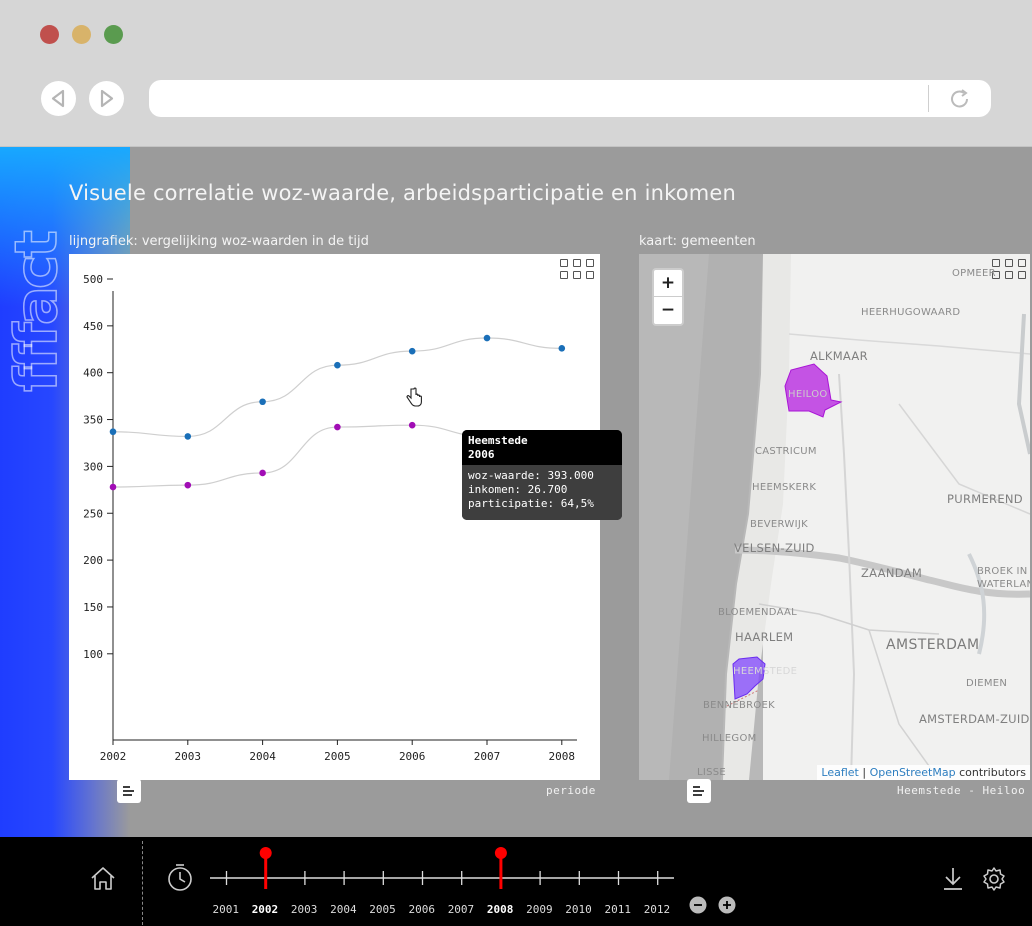 The height and width of the screenshot is (926, 1032). What do you see at coordinates (994, 879) in the screenshot?
I see `settings-gear-icon` at bounding box center [994, 879].